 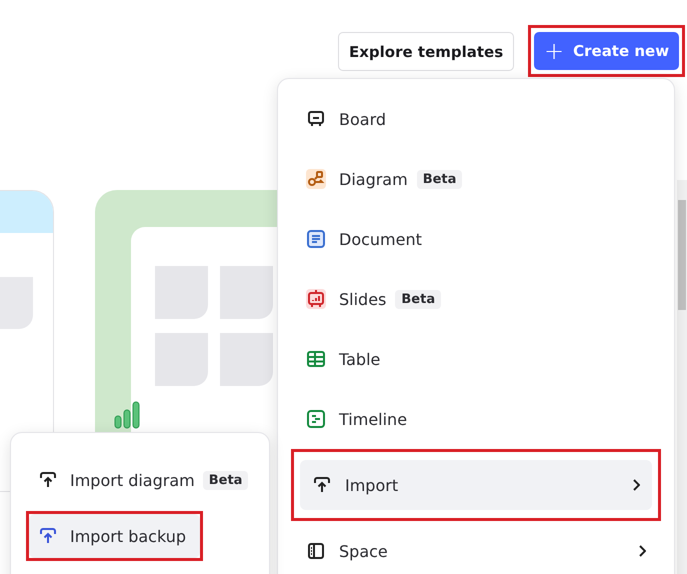 I want to click on menu-item: Diagram Beta, so click(x=476, y=179).